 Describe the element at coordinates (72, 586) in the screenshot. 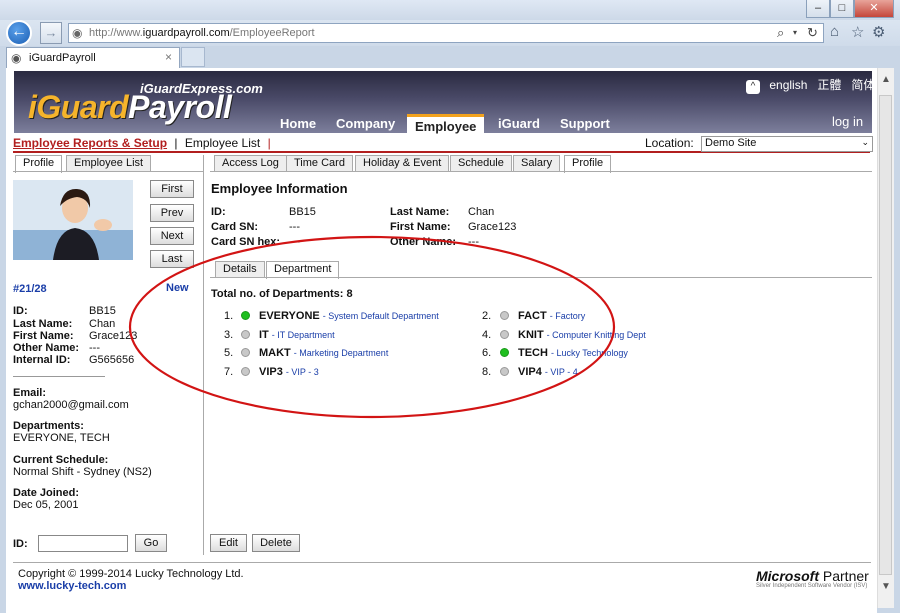

I see `company-link: www.lucky-tech.com` at that location.